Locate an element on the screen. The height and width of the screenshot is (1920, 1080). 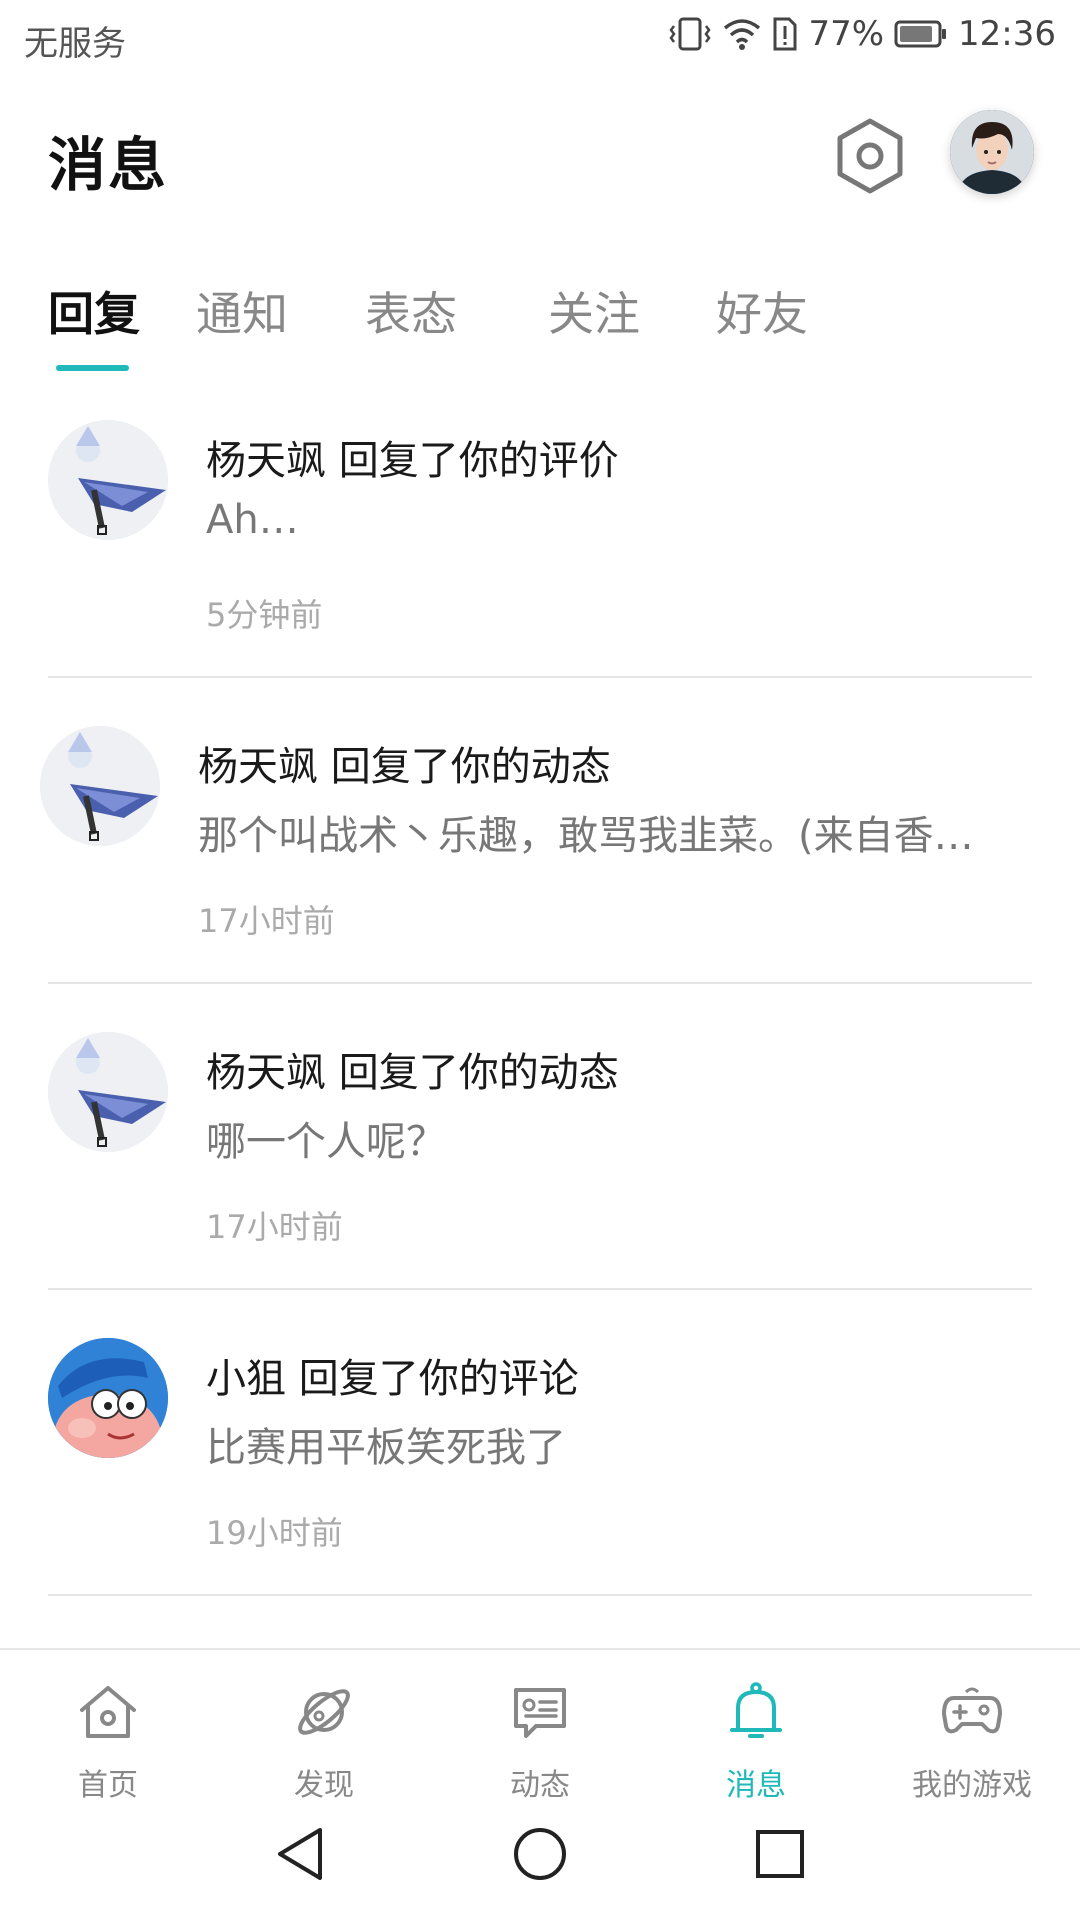
status-icons: 77% 12:36 is located at coordinates (862, 34).